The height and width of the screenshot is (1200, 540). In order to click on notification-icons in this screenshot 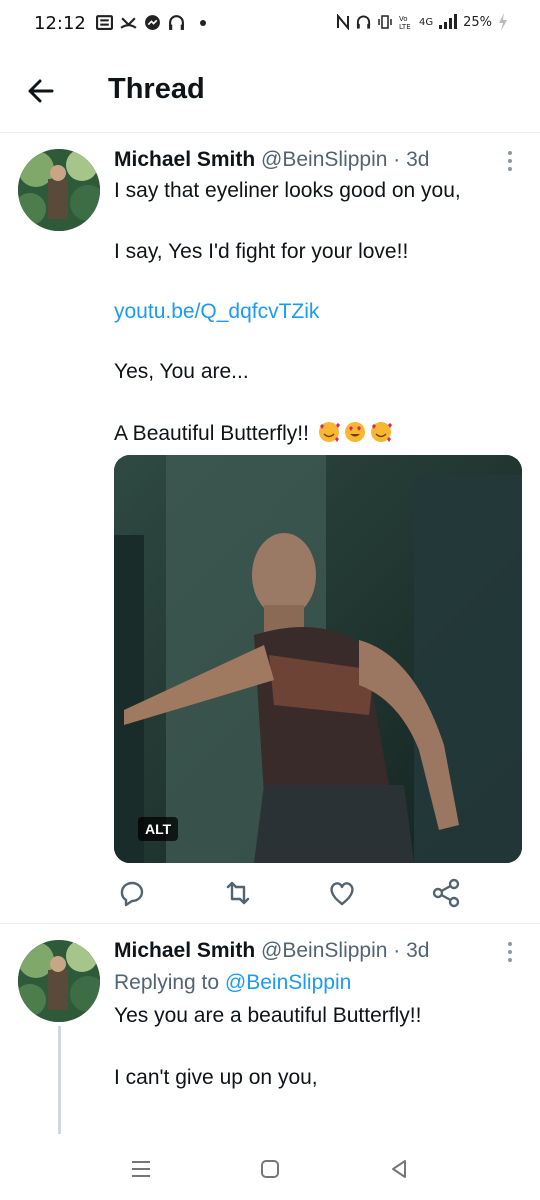, I will do `click(151, 22)`.